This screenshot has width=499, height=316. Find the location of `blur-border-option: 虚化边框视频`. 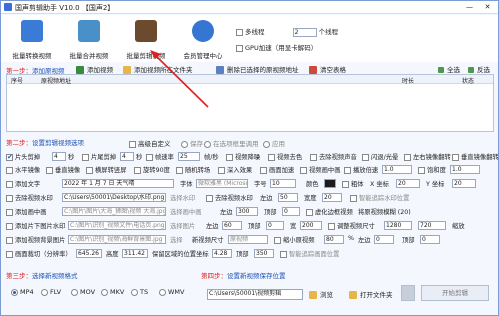

blur-border-option: 虚化边框视频 is located at coordinates (329, 211).